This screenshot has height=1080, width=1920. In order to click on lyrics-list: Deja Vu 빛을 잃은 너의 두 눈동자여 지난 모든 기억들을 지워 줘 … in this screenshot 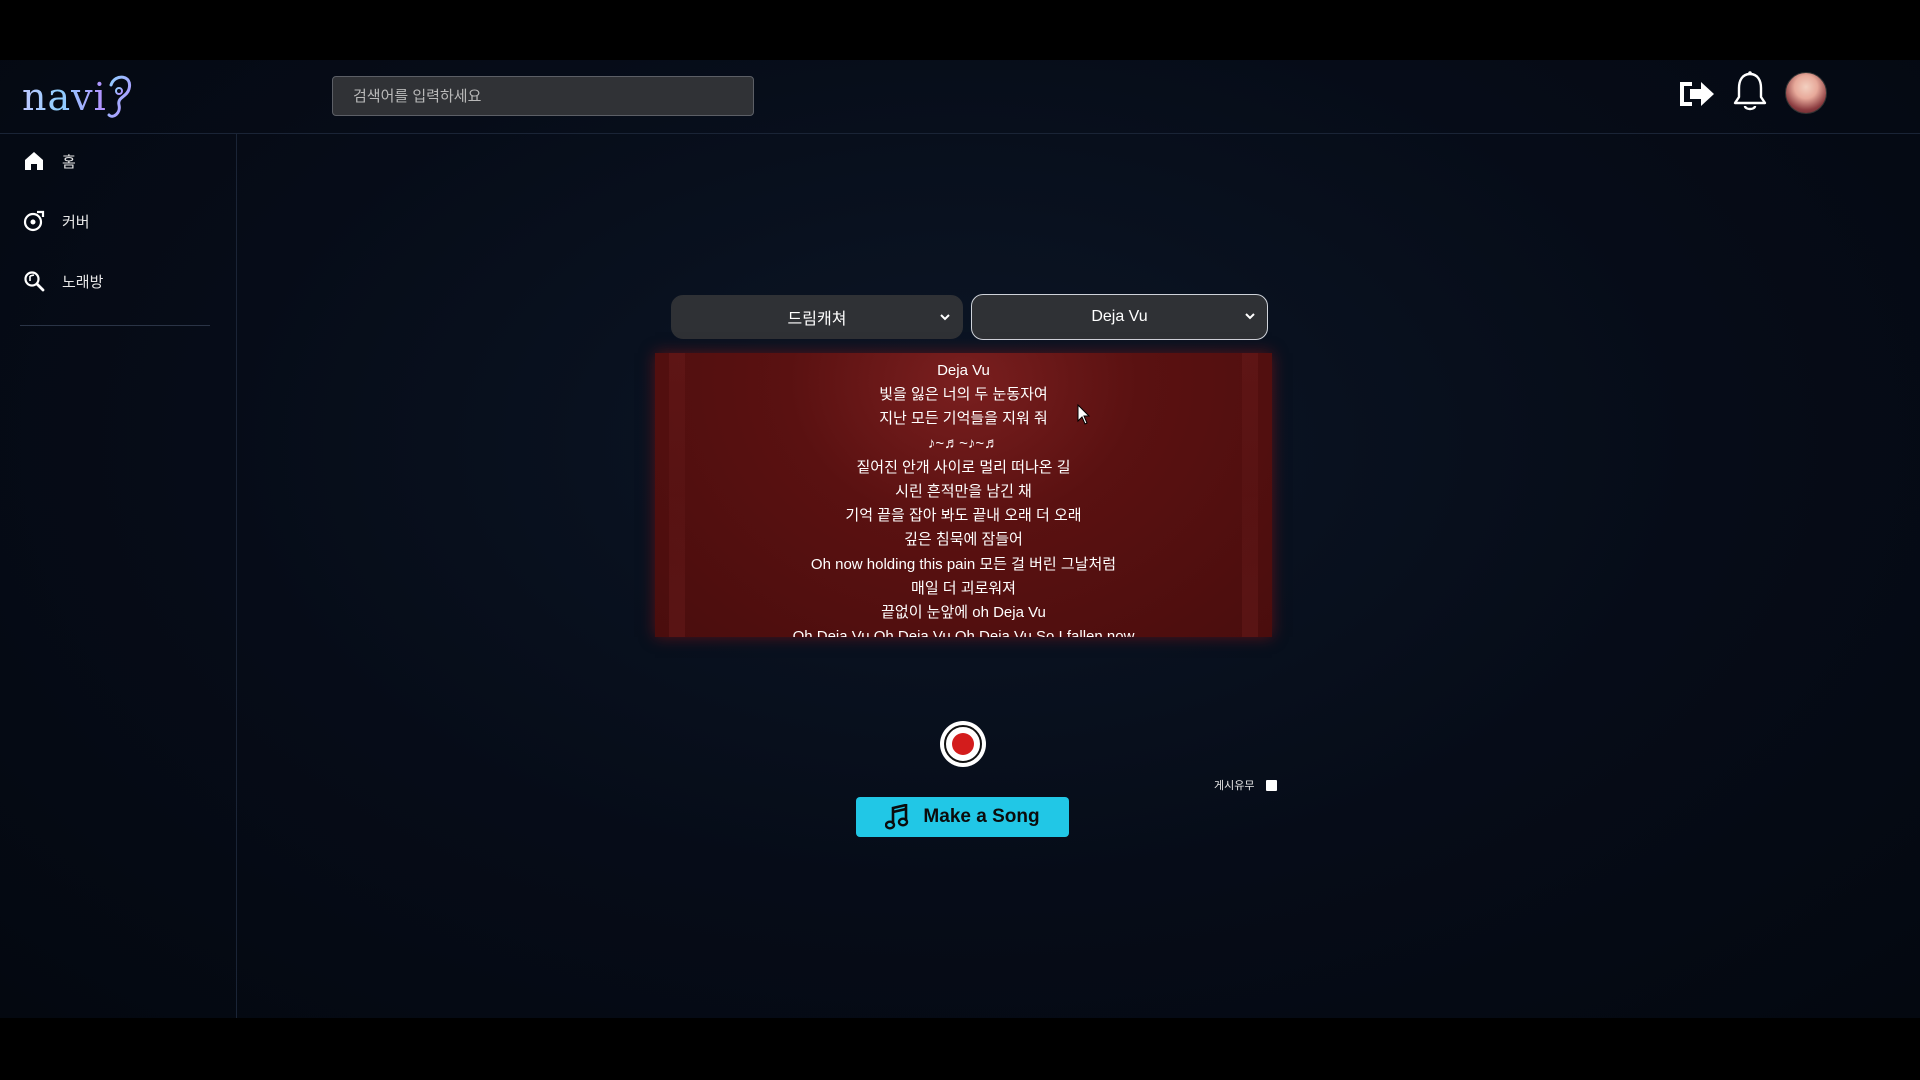, I will do `click(963, 498)`.